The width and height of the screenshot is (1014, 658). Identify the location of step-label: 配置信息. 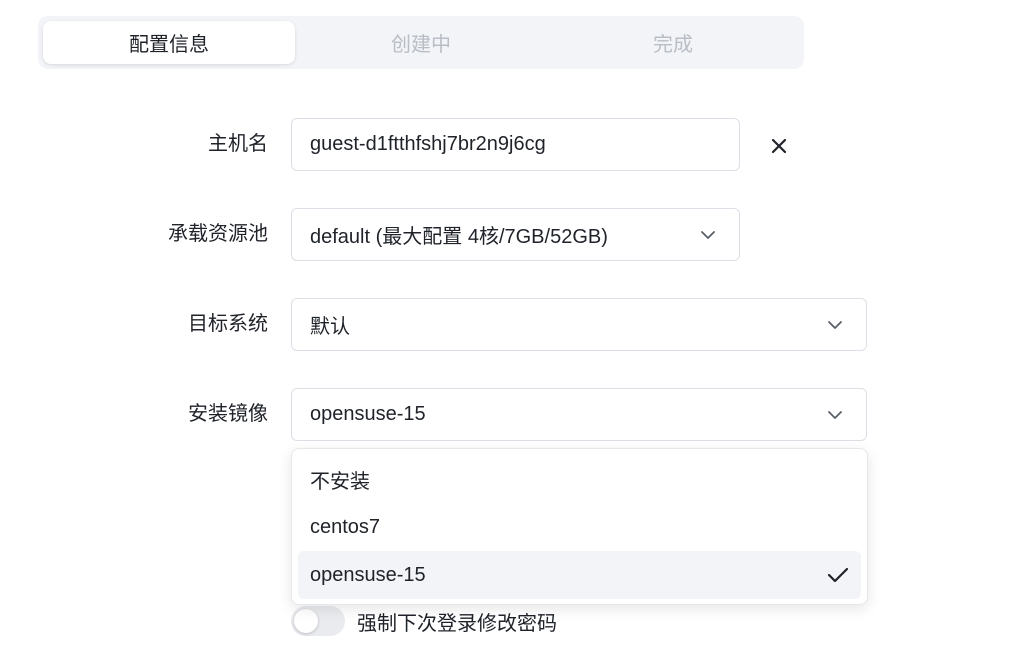
(169, 45).